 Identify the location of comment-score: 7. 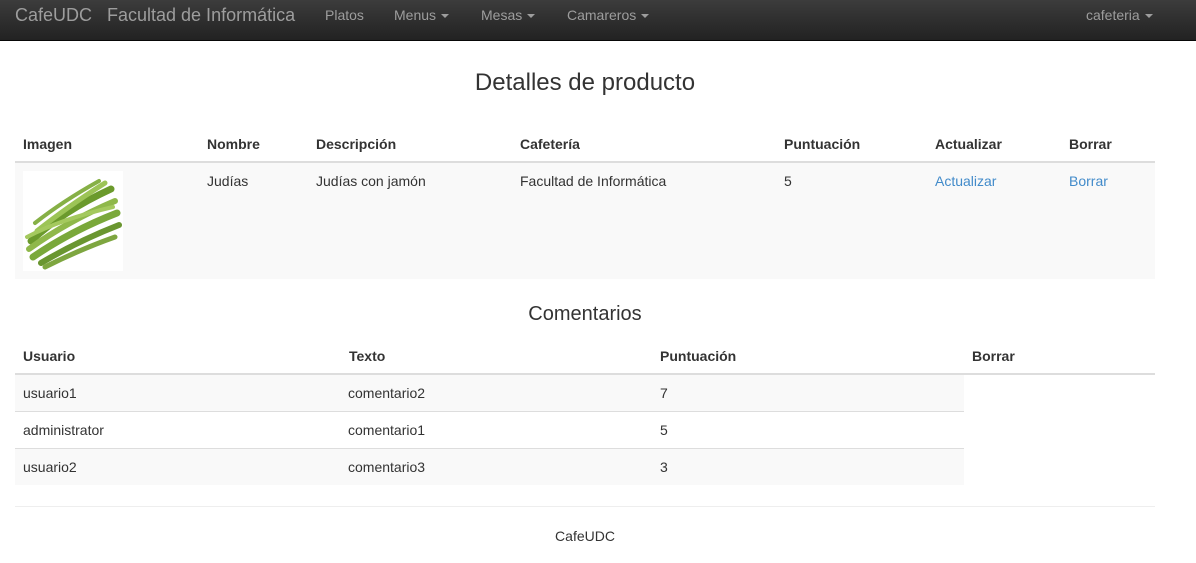
(664, 393).